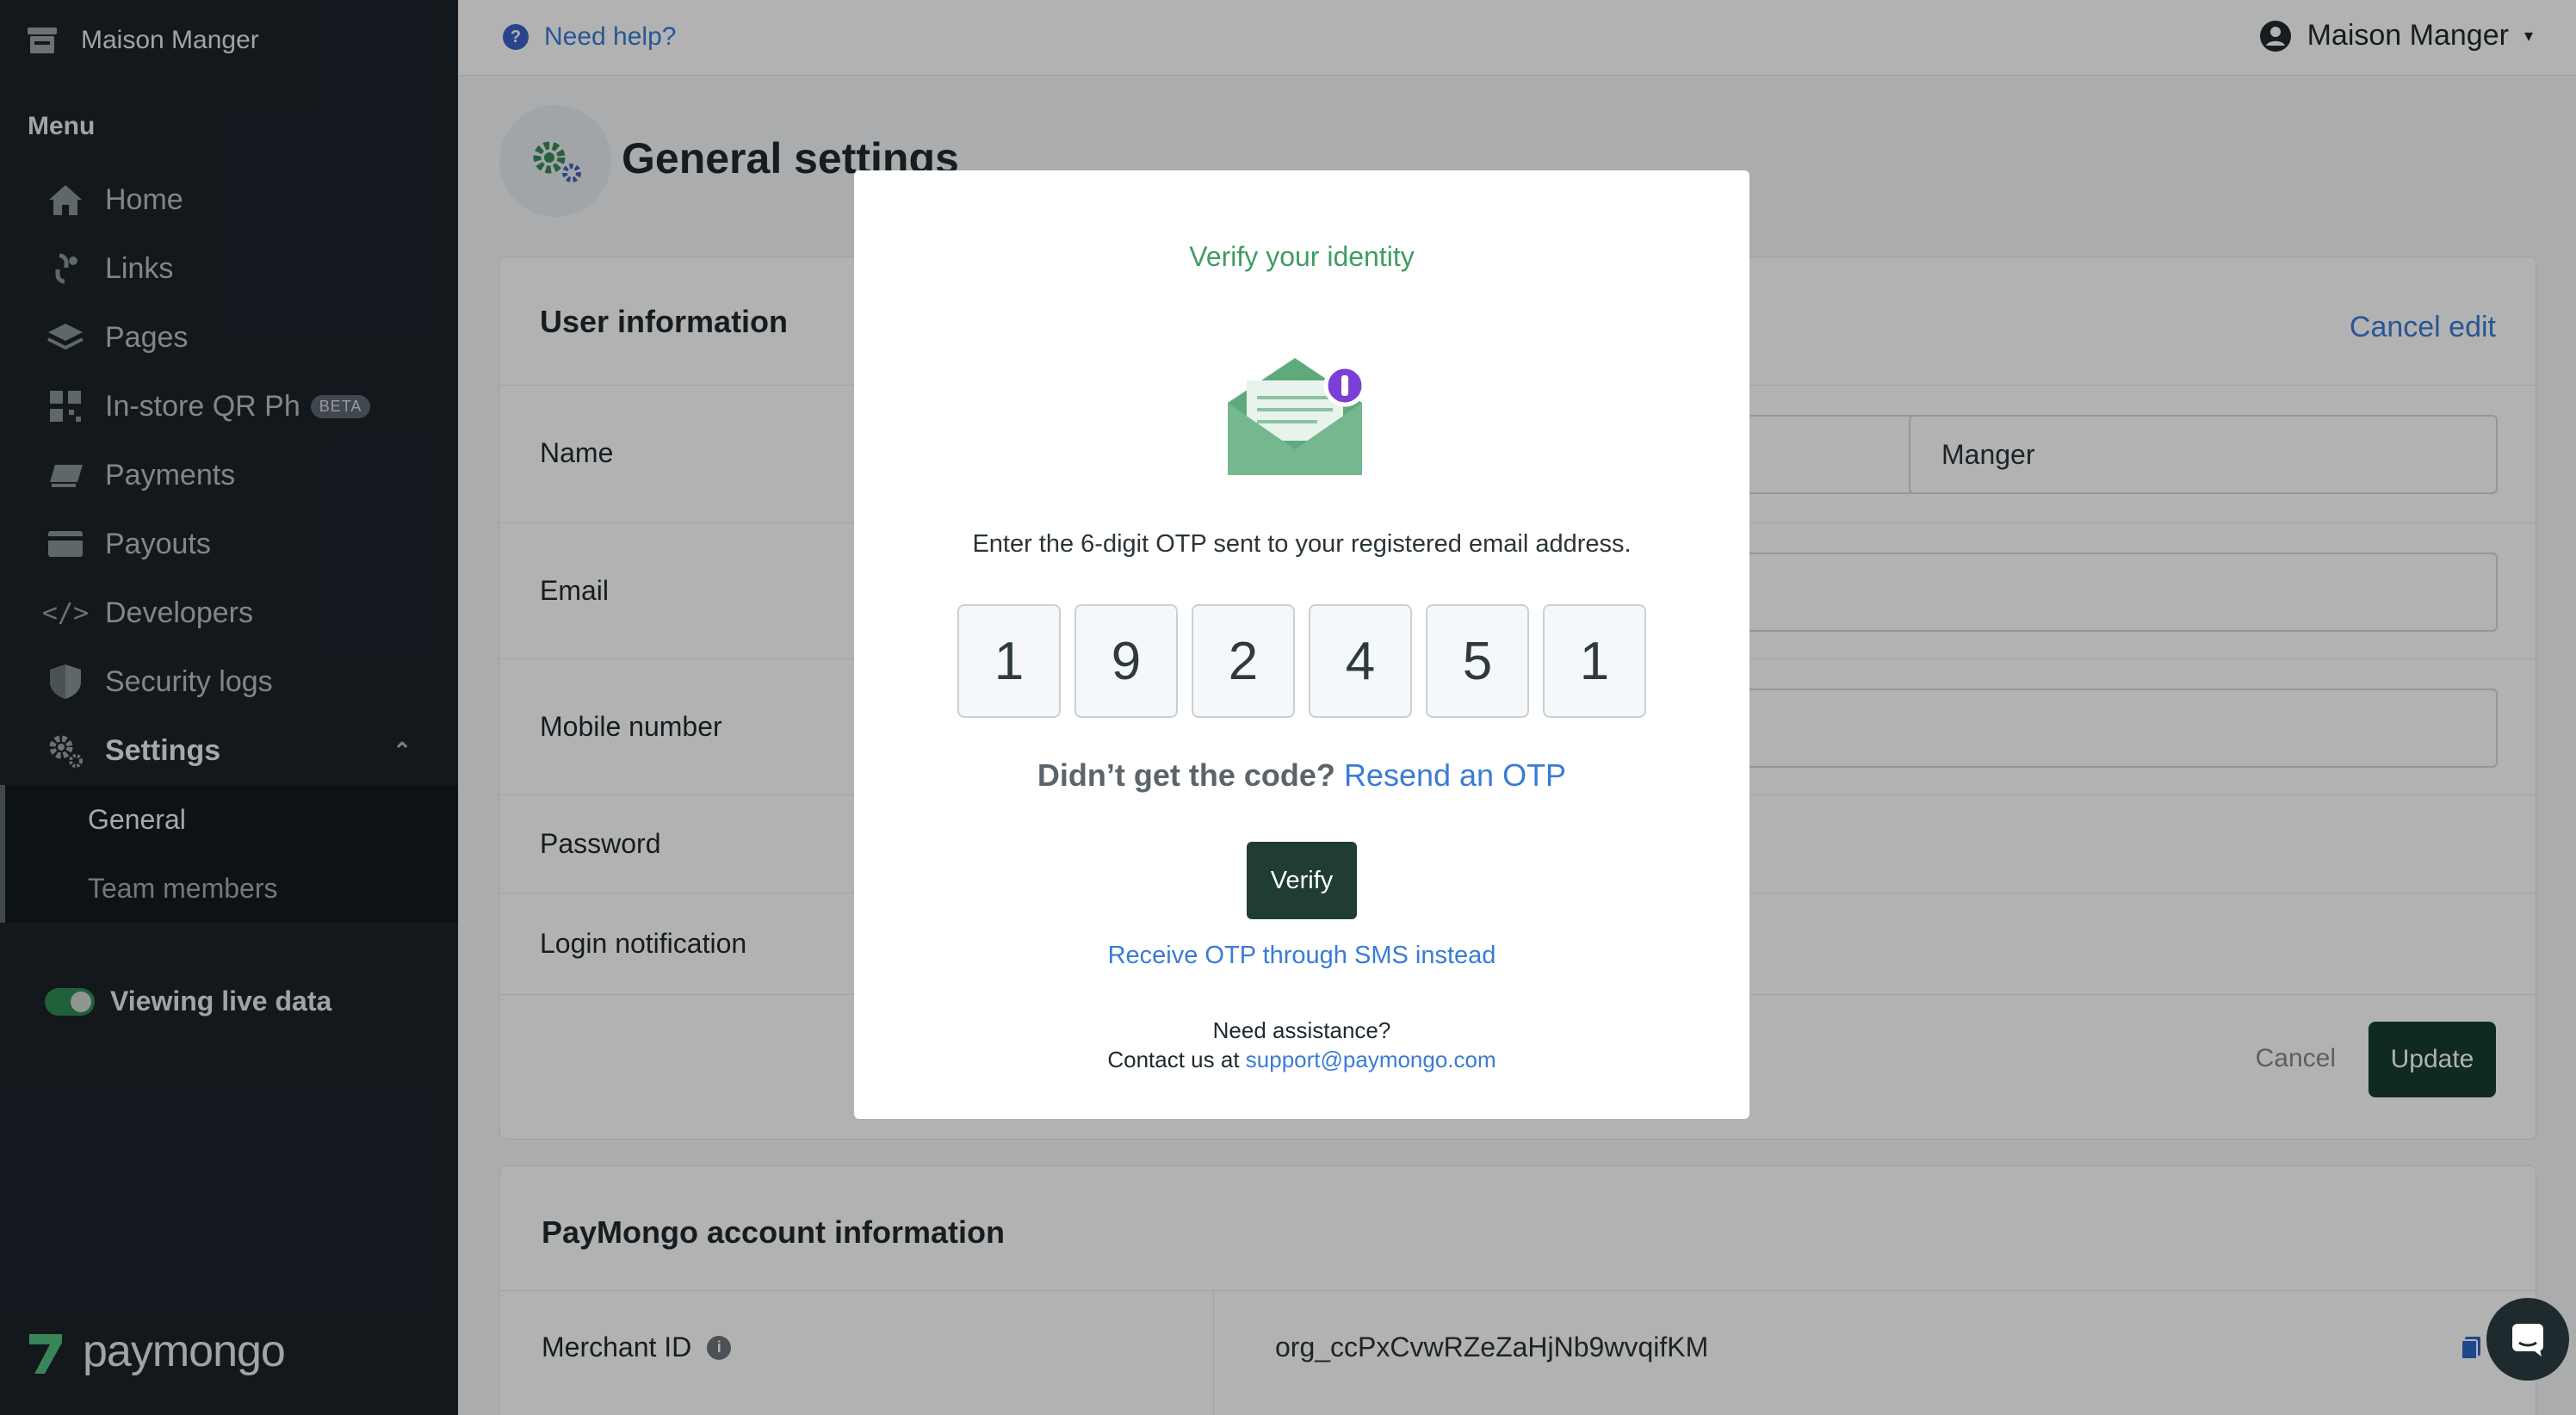 The image size is (2576, 1415). I want to click on otp-digit-input: 4, so click(1360, 661).